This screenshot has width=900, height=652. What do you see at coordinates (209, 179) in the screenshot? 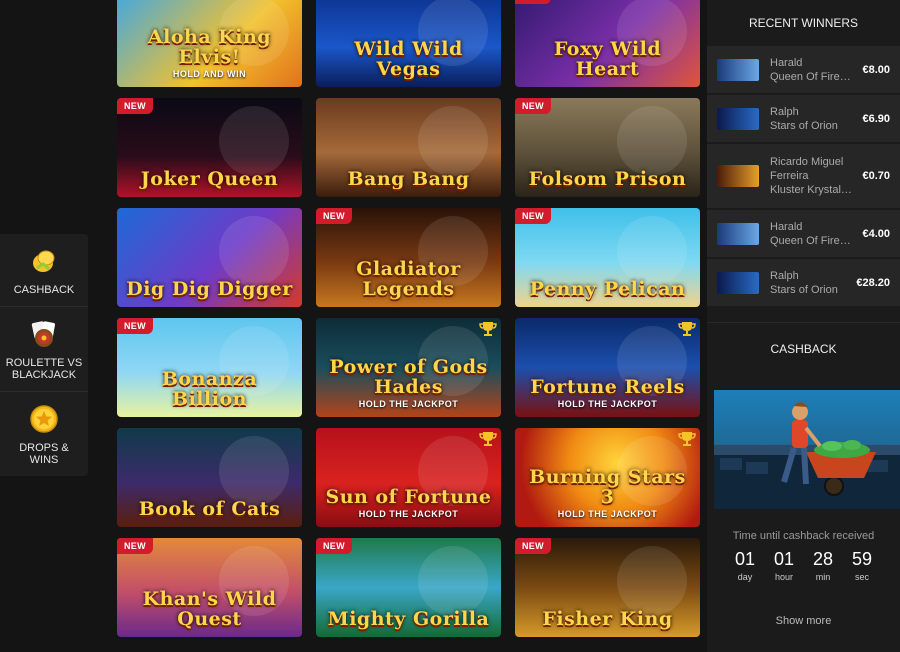
I see `game-title: Joker Queen` at bounding box center [209, 179].